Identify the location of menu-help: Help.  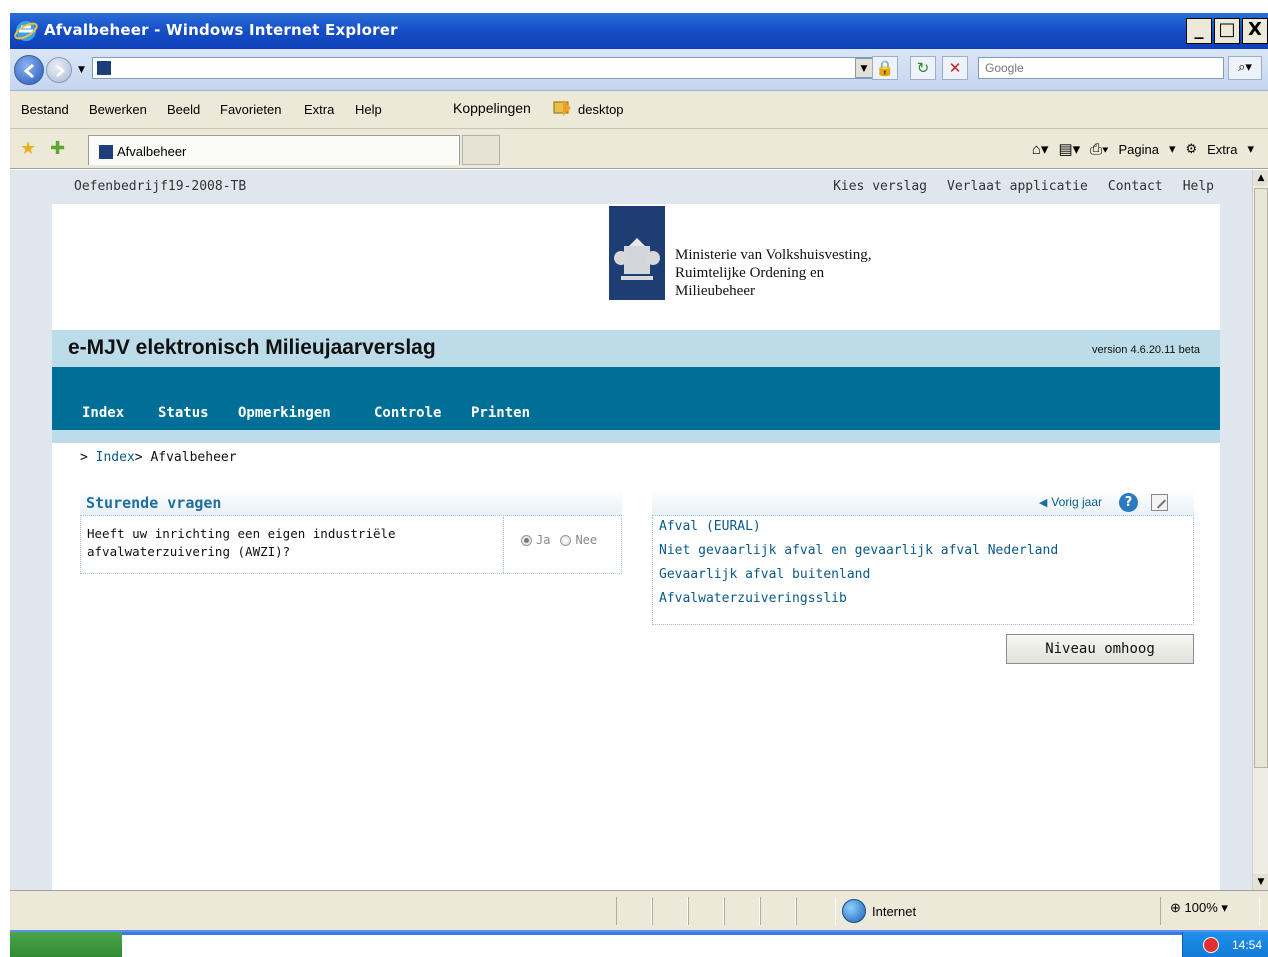
(368, 109).